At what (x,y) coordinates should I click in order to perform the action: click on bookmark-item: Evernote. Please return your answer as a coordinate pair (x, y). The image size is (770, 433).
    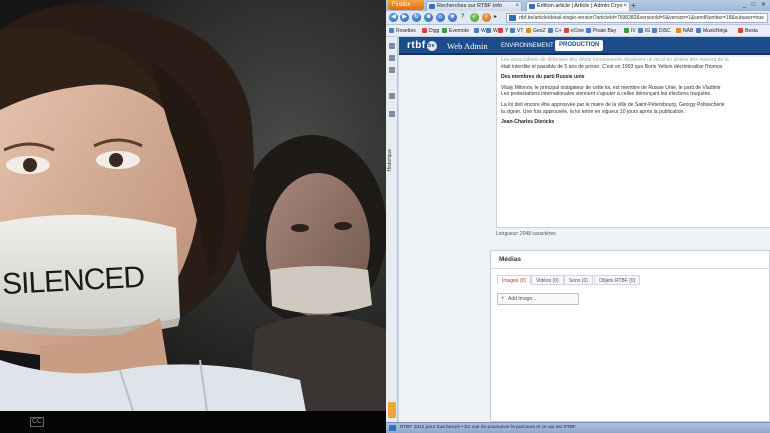
    Looking at the image, I should click on (455, 31).